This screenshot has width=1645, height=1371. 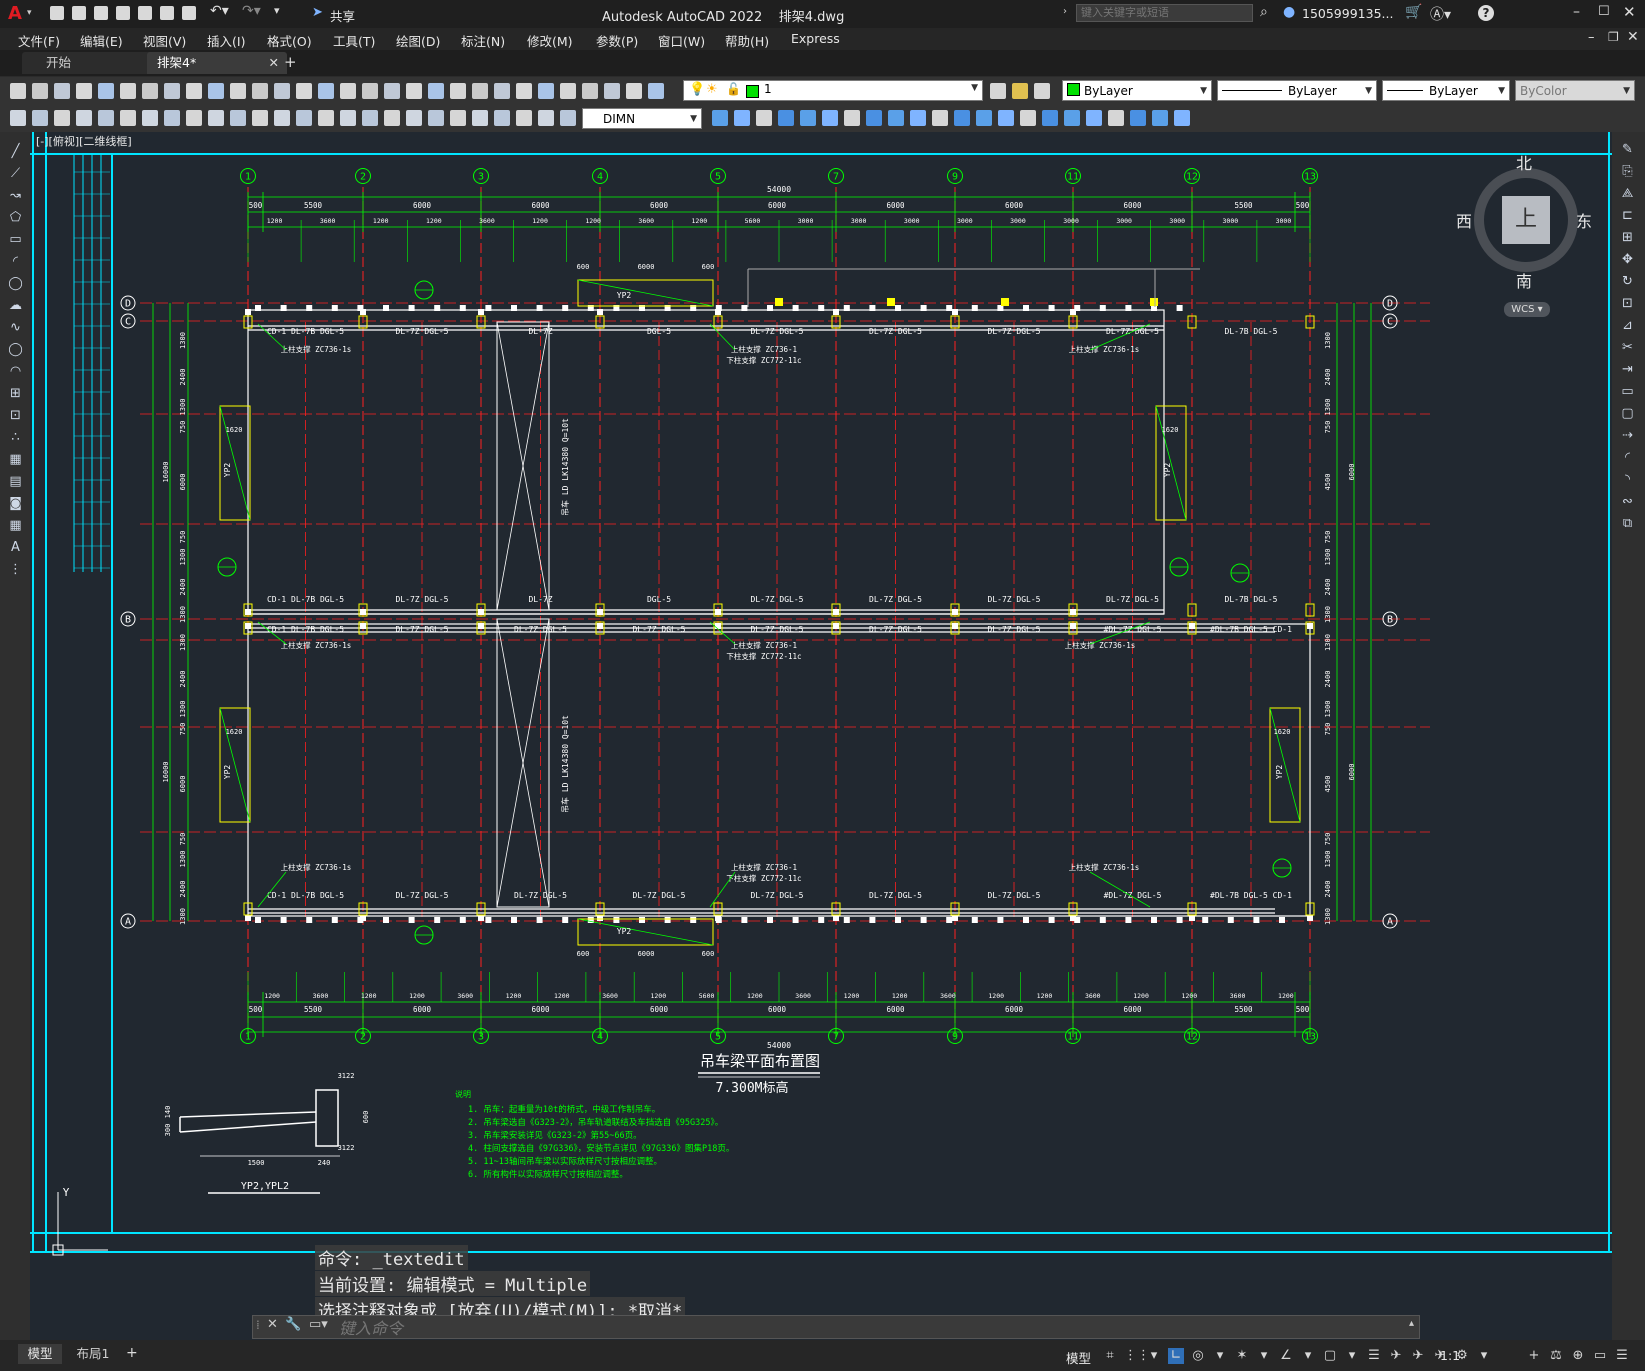 I want to click on status-toggle-icon-14: ✈, so click(x=1396, y=1356).